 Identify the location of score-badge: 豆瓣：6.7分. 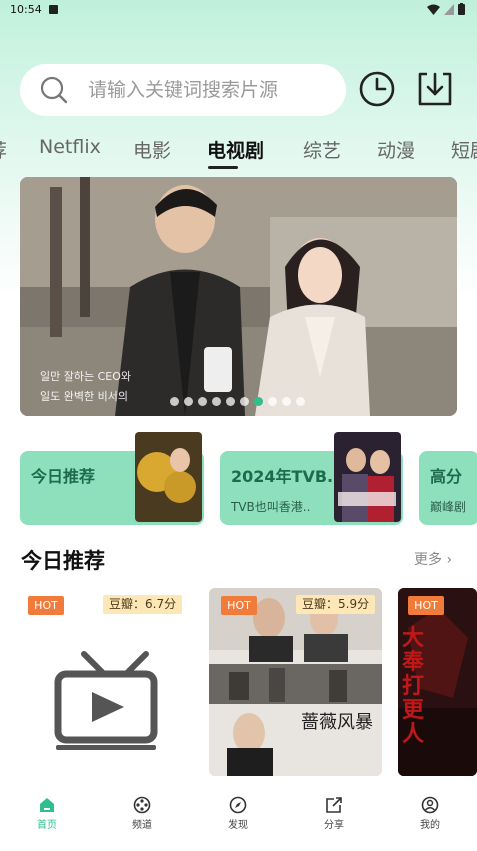
(143, 604).